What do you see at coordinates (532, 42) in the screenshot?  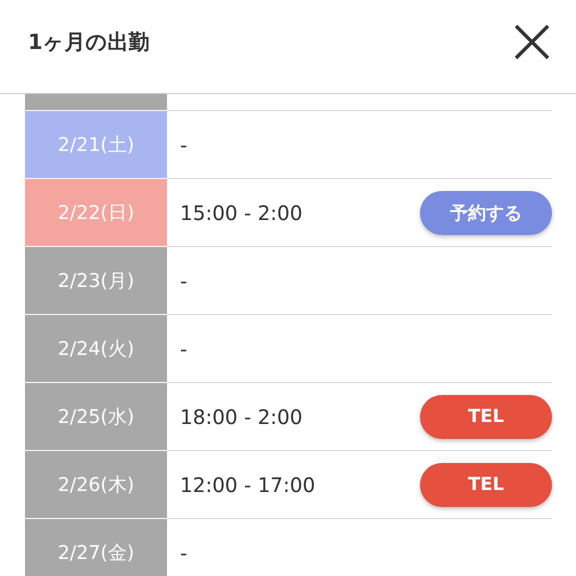 I see `close-icon` at bounding box center [532, 42].